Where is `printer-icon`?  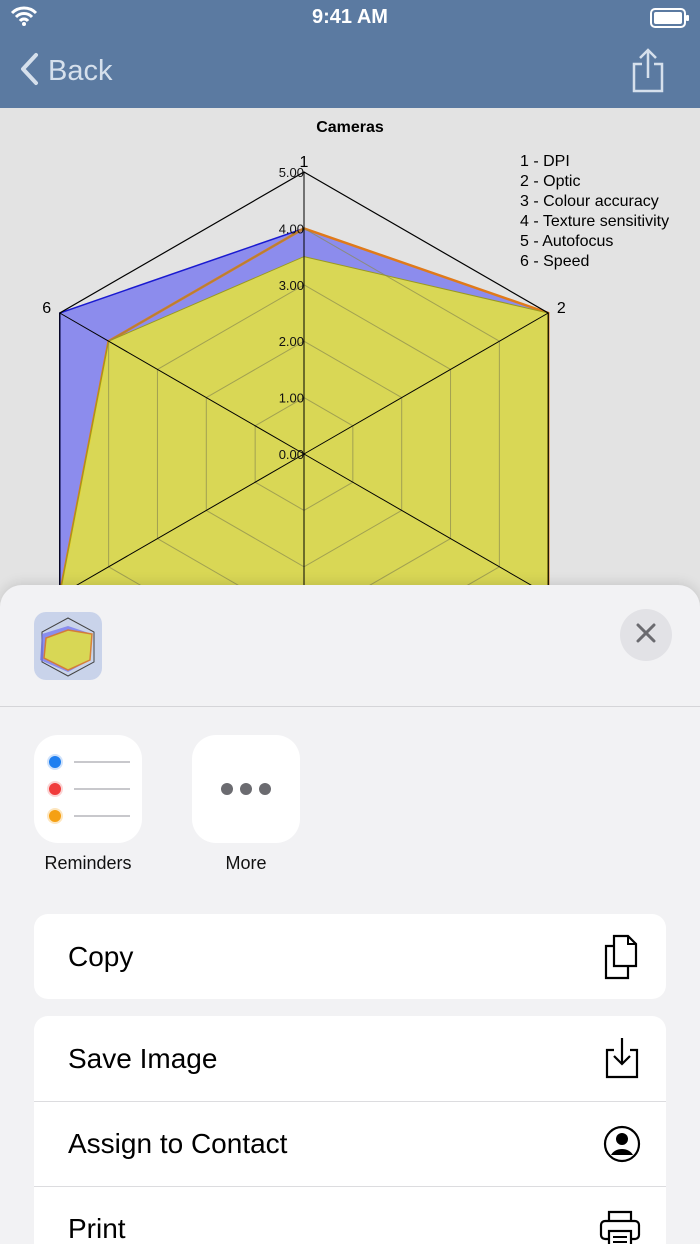 printer-icon is located at coordinates (620, 1225).